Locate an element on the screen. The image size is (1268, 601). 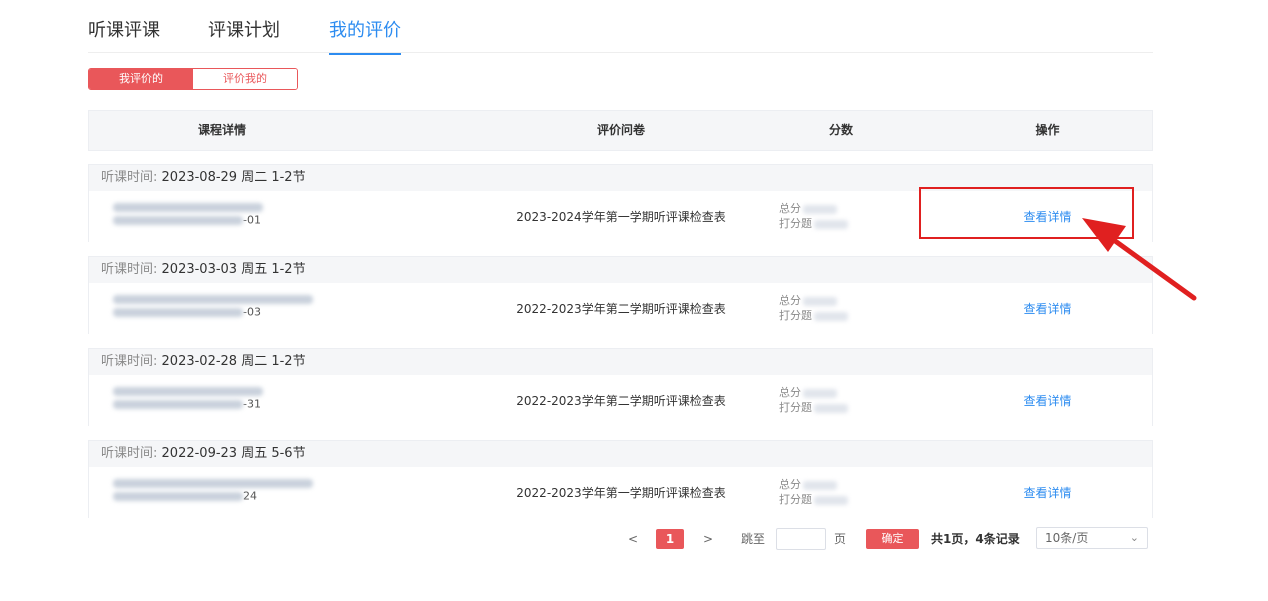
course-code-suffix: -03 is located at coordinates (252, 312).